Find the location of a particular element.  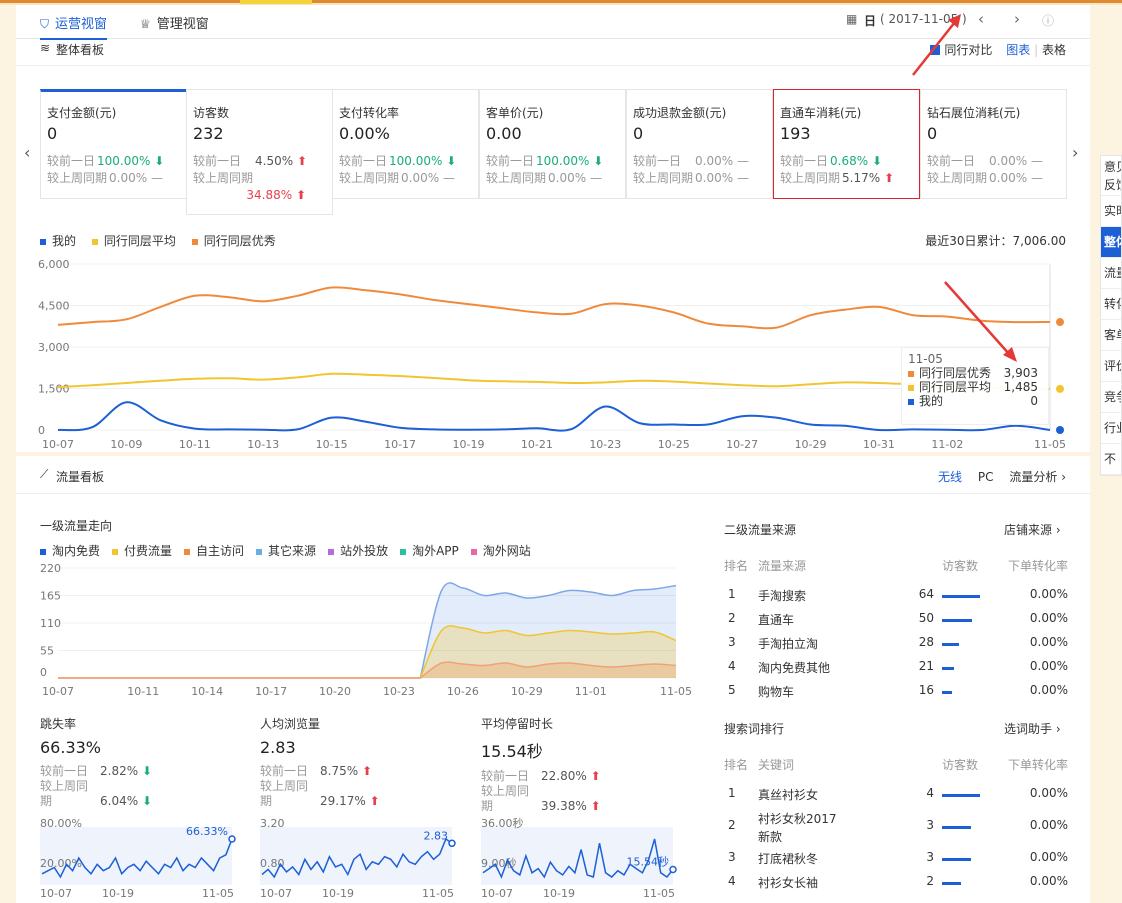

metric-card: 客单价(元) 0.00 较前一日 100.00% ⬇ 较上周同期 0.00% — is located at coordinates (552, 144).